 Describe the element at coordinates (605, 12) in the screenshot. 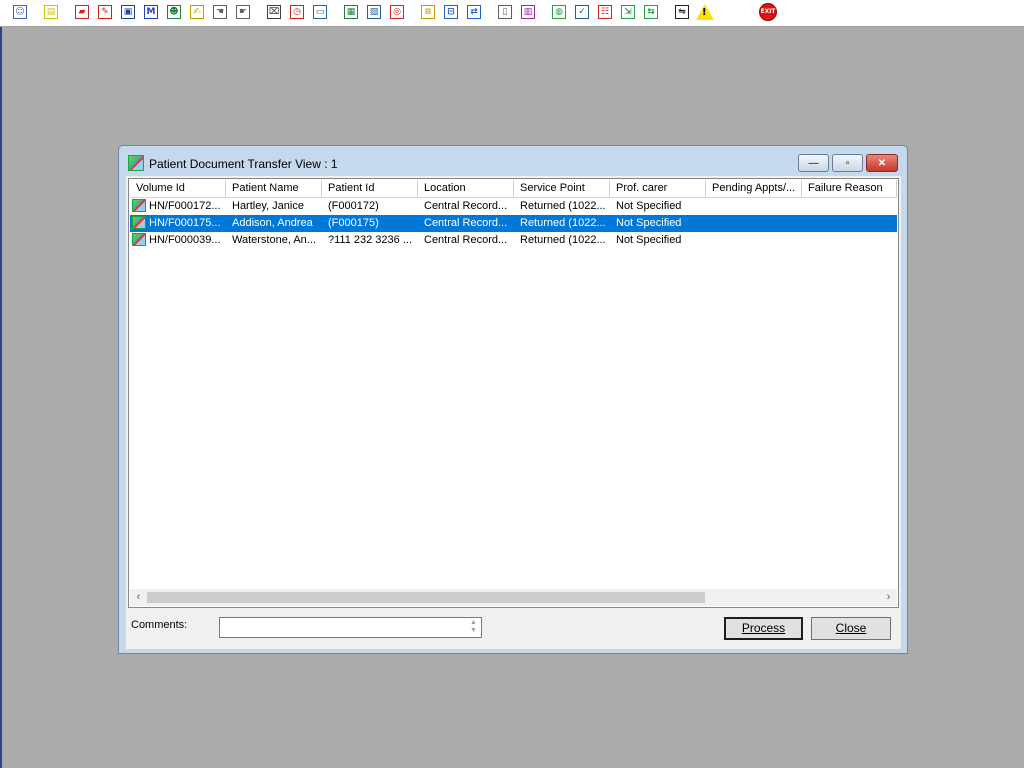

I see `list-person-icon: ☷` at that location.